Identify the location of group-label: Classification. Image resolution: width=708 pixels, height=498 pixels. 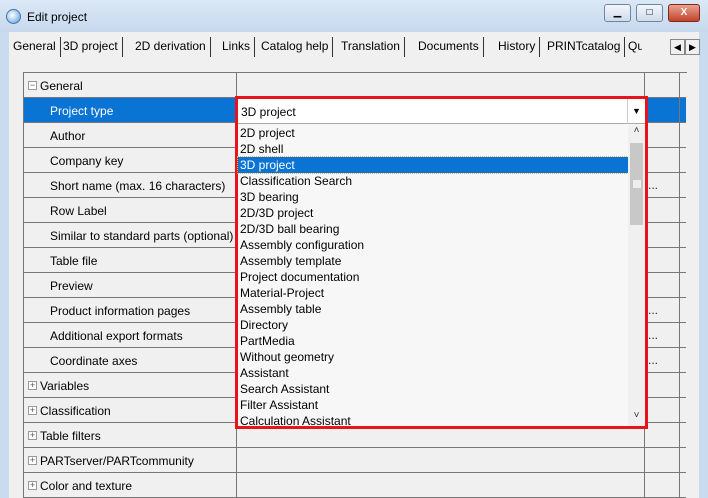
(75, 411).